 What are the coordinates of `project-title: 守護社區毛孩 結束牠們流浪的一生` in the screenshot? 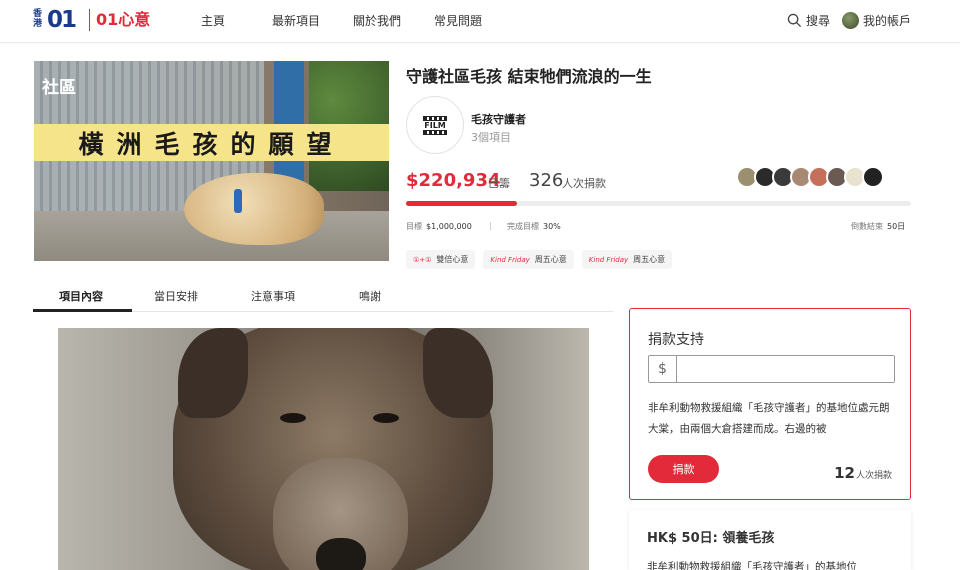 It's located at (529, 76).